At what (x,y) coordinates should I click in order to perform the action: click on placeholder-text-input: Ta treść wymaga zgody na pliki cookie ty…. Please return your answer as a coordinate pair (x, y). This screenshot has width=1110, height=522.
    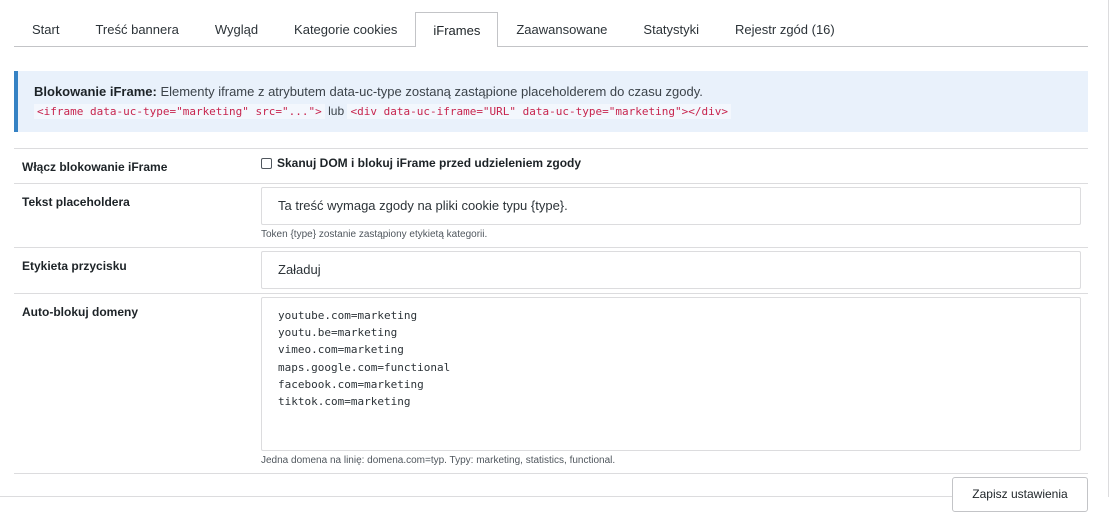
    Looking at the image, I should click on (671, 206).